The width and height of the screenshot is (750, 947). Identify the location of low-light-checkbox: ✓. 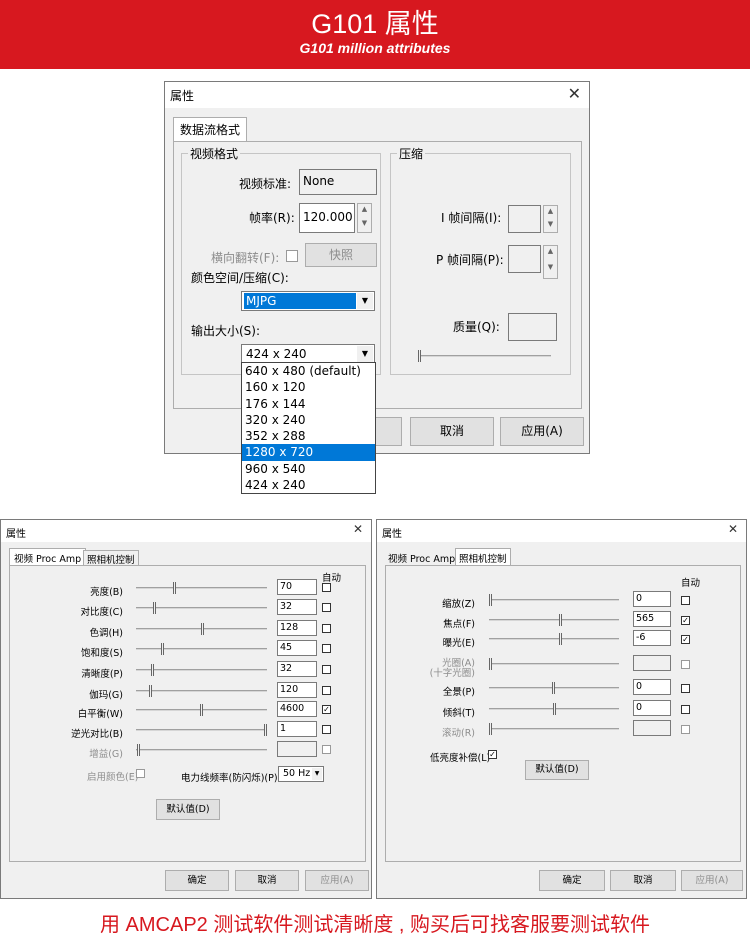
(492, 754).